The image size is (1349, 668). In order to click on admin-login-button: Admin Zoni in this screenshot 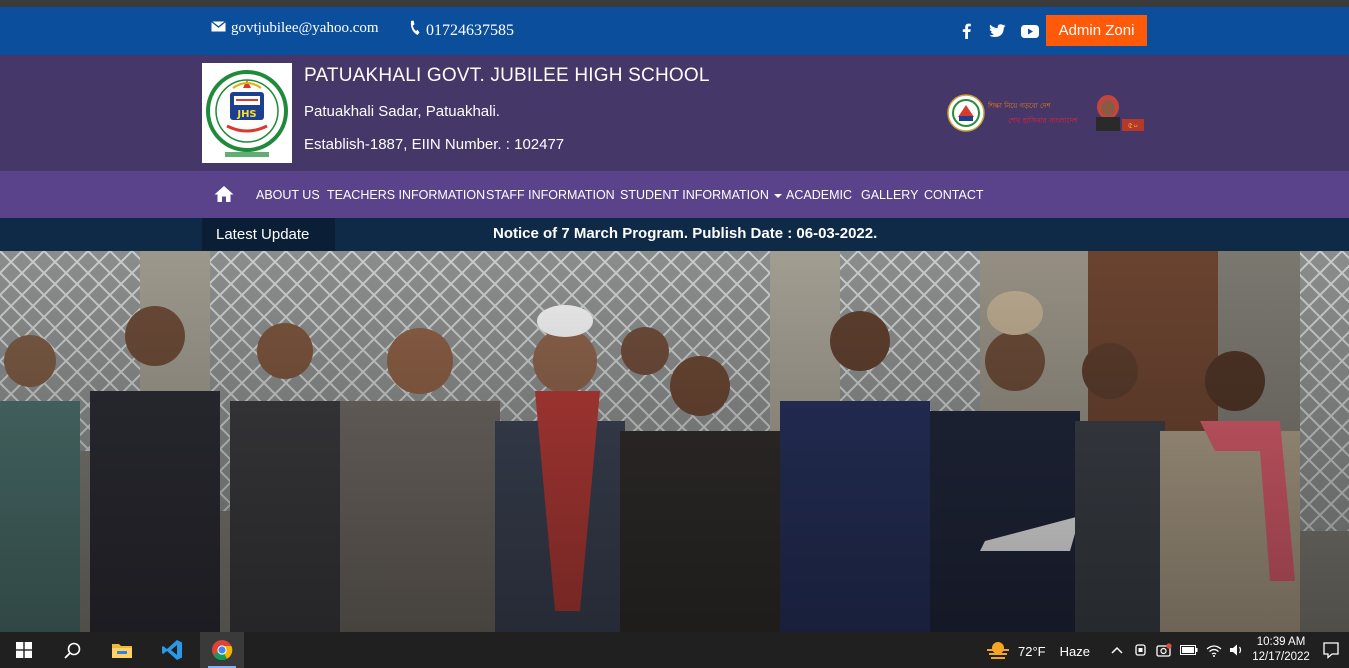, I will do `click(1096, 30)`.